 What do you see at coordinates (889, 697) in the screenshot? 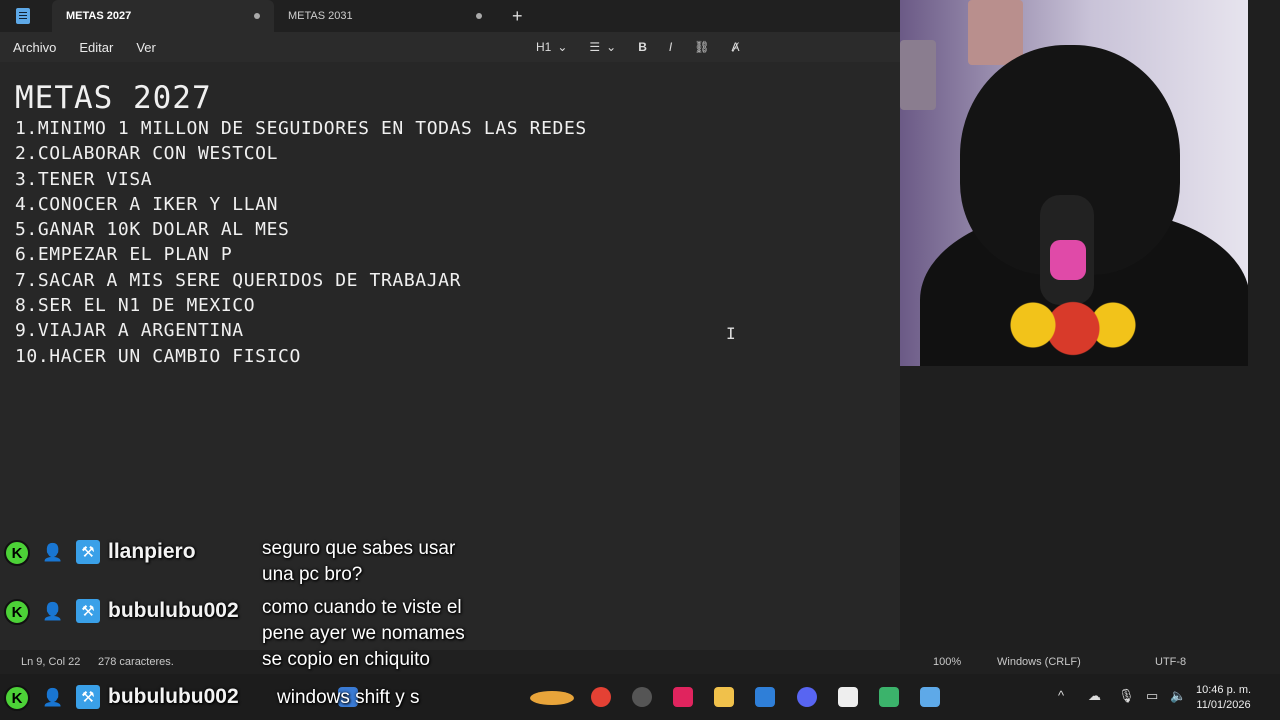
I see `app-icon` at bounding box center [889, 697].